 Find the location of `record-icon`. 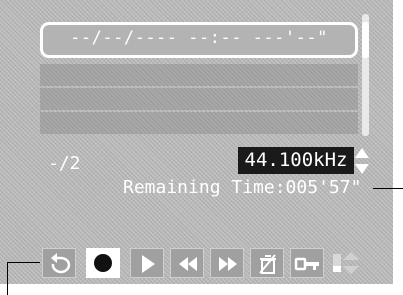

record-icon is located at coordinates (103, 263).